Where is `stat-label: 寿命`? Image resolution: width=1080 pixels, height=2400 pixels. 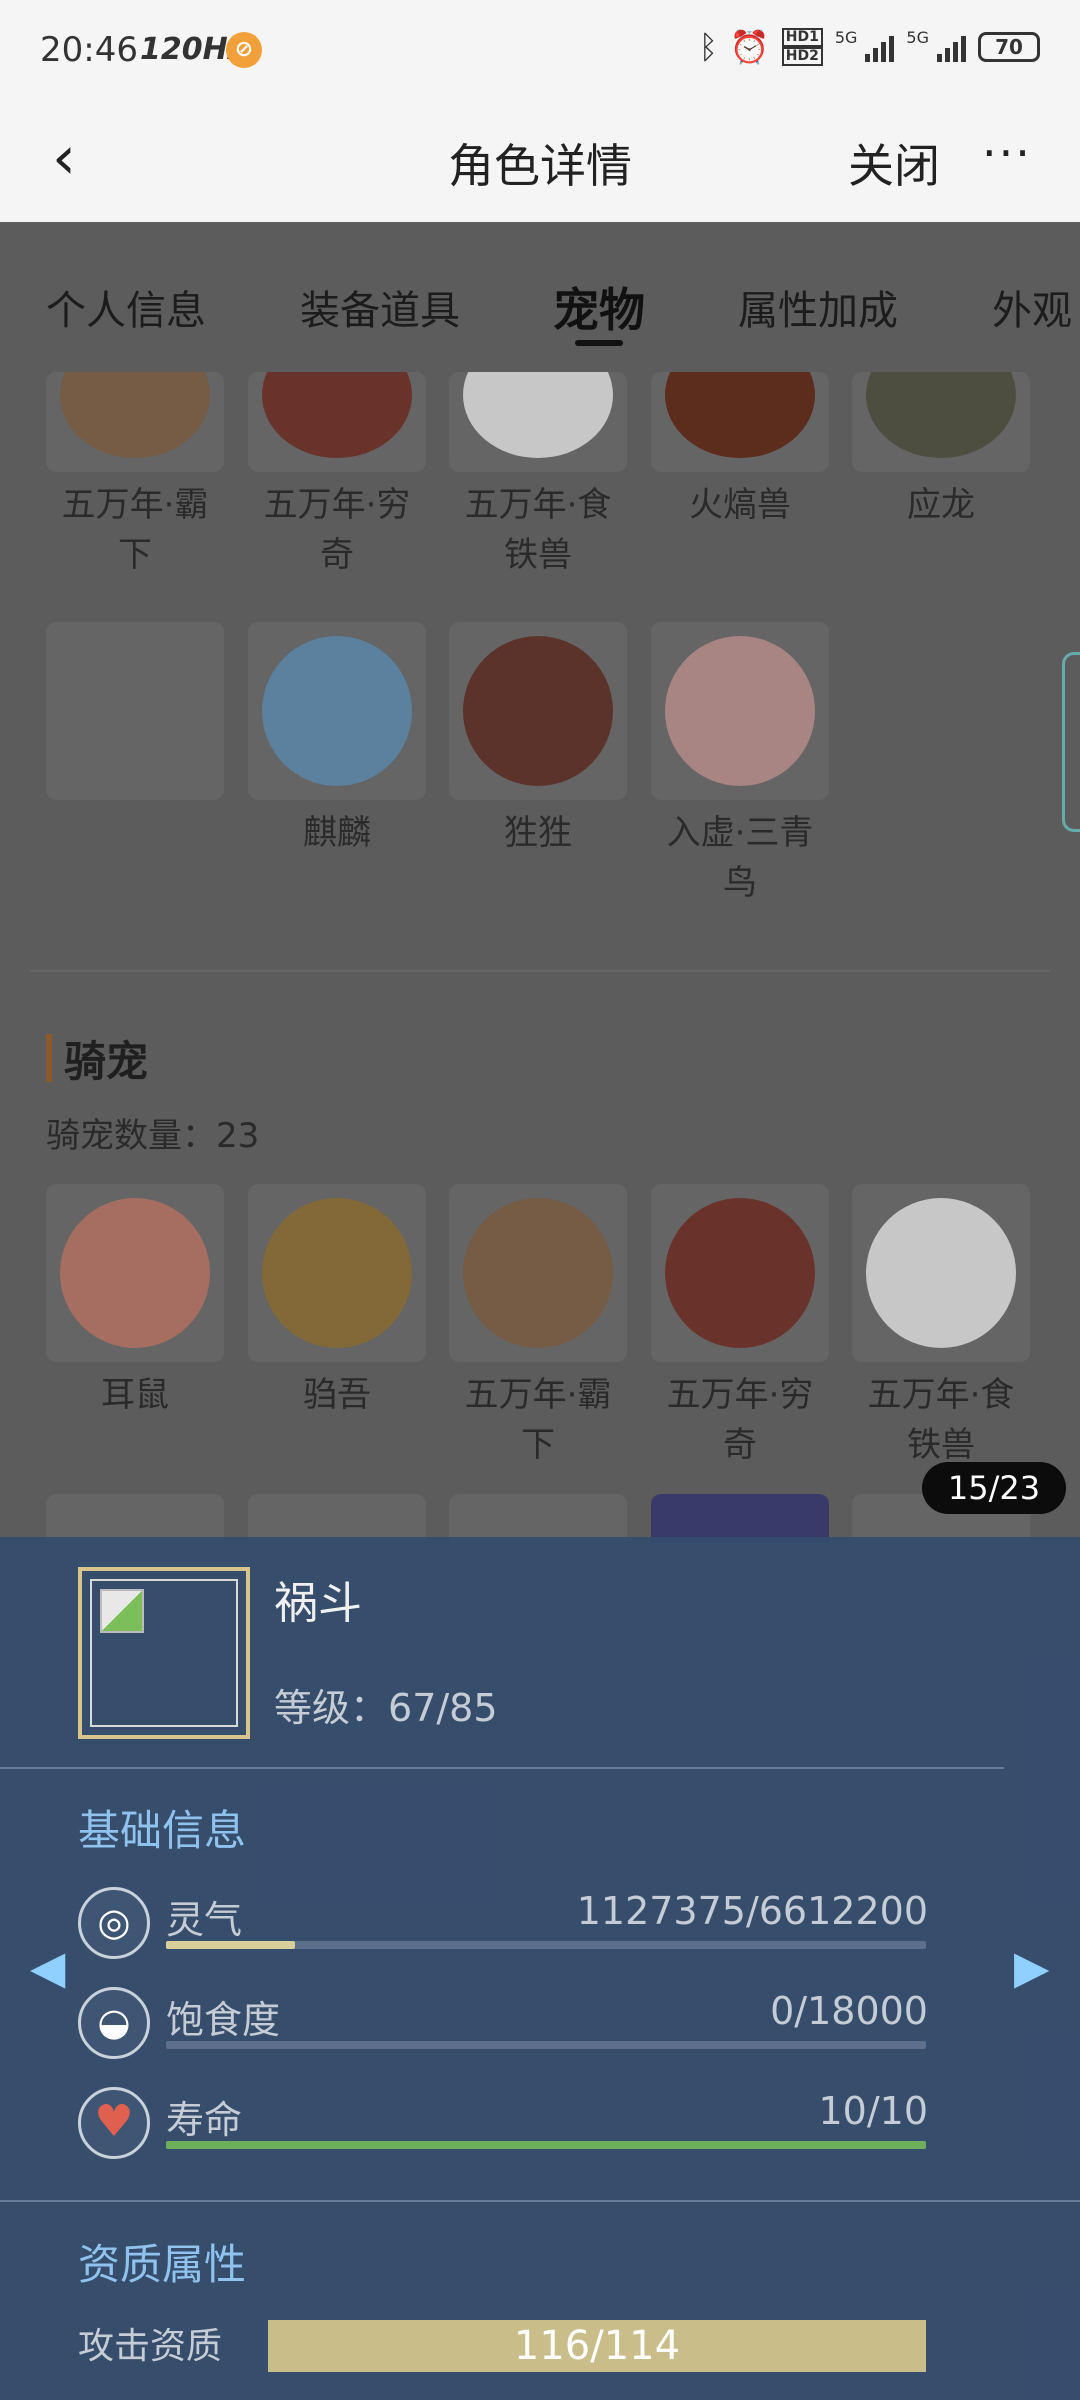
stat-label: 寿命 is located at coordinates (204, 2120).